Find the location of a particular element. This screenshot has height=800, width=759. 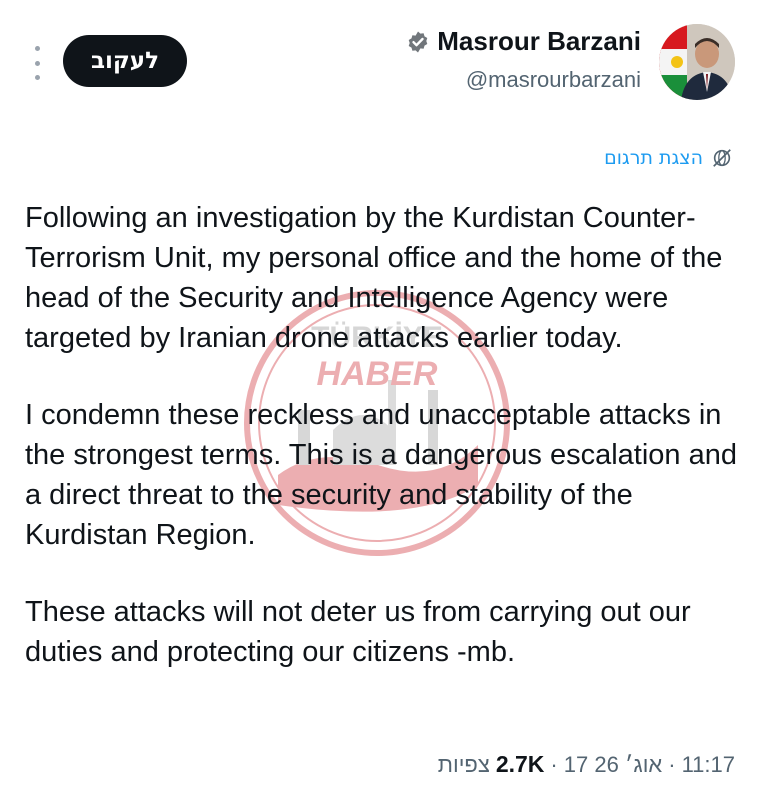

display-name: Masrour Barzani is located at coordinates (539, 41).